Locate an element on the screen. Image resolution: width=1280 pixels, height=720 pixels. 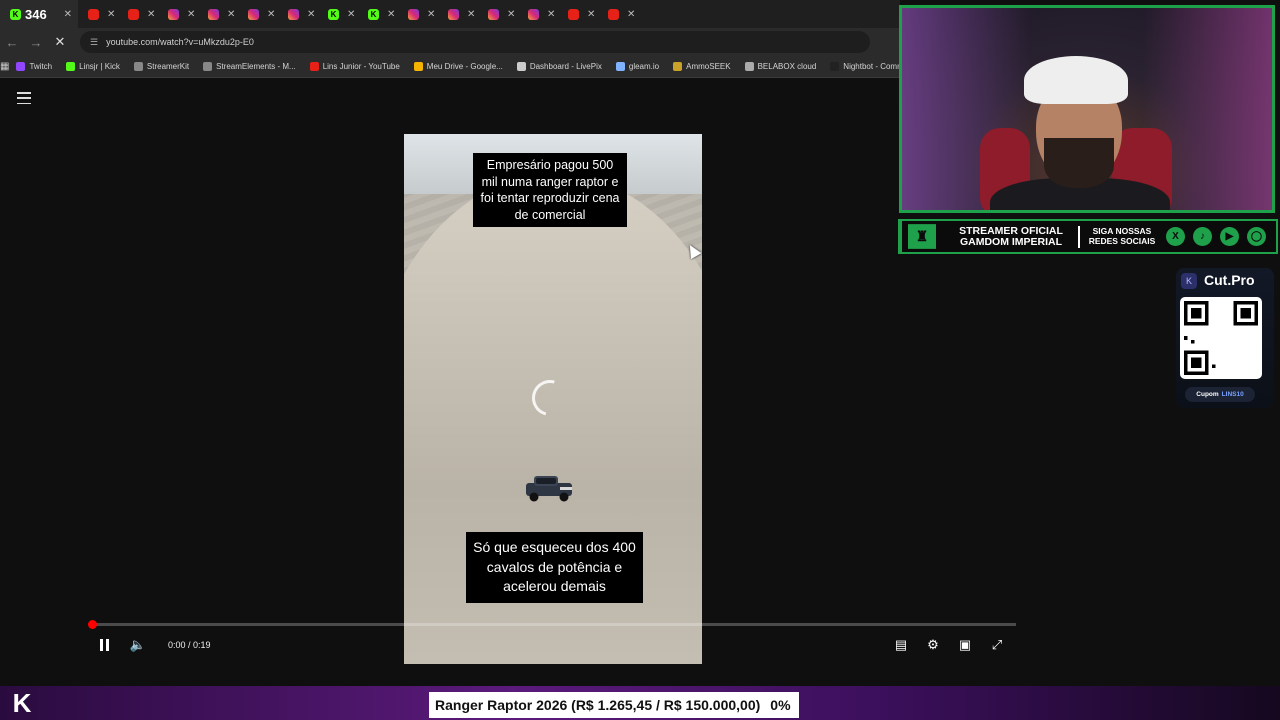
forward-icon: → is located at coordinates (36, 42).